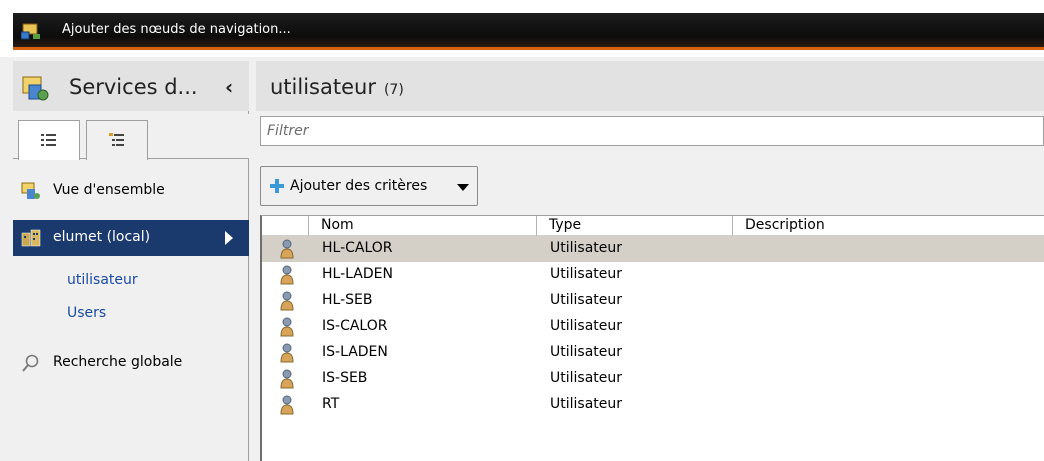 This screenshot has width=1044, height=461. Describe the element at coordinates (653, 249) in the screenshot. I see `table-row: HL-CALOR Utilisateur` at that location.